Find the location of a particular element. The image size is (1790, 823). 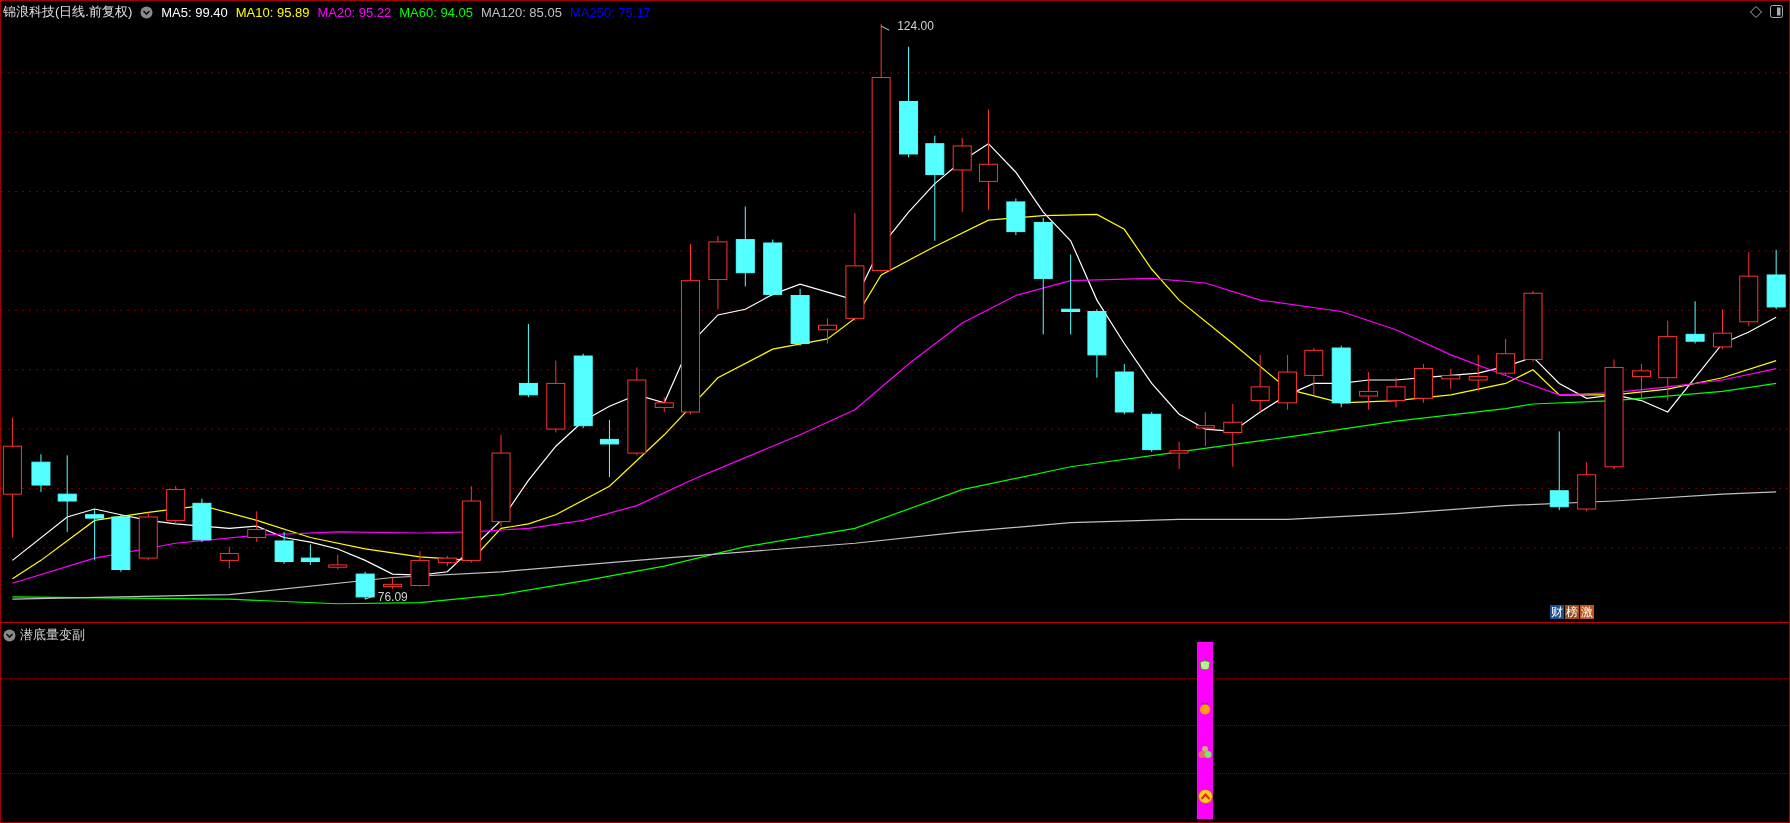

stock-title: 锦浪科技(日线.前复权) is located at coordinates (68, 12).